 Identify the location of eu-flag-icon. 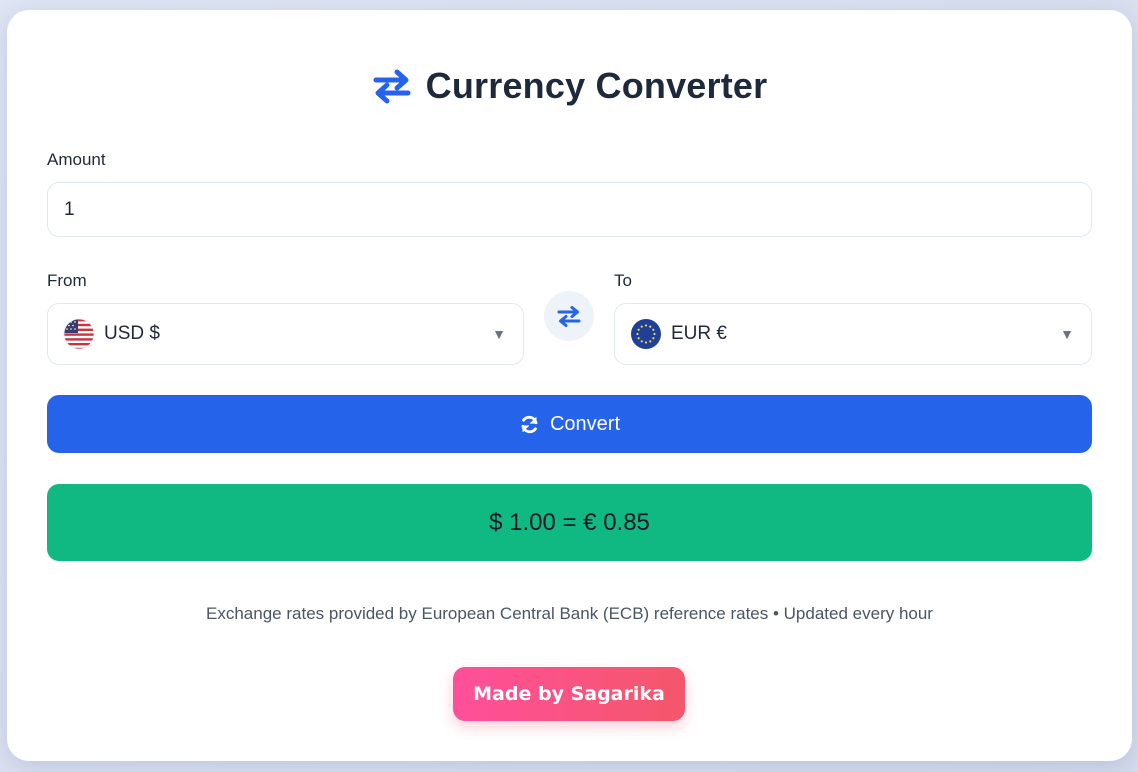
(646, 334).